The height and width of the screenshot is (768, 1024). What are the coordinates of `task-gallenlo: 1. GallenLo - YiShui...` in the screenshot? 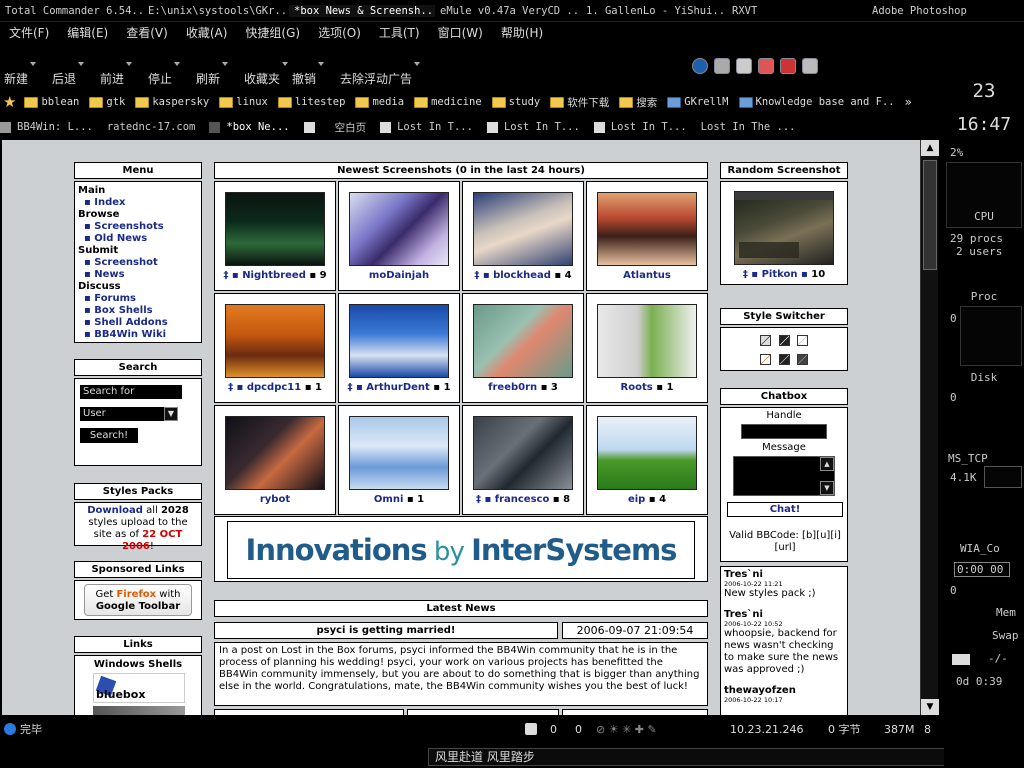 It's located at (654, 11).